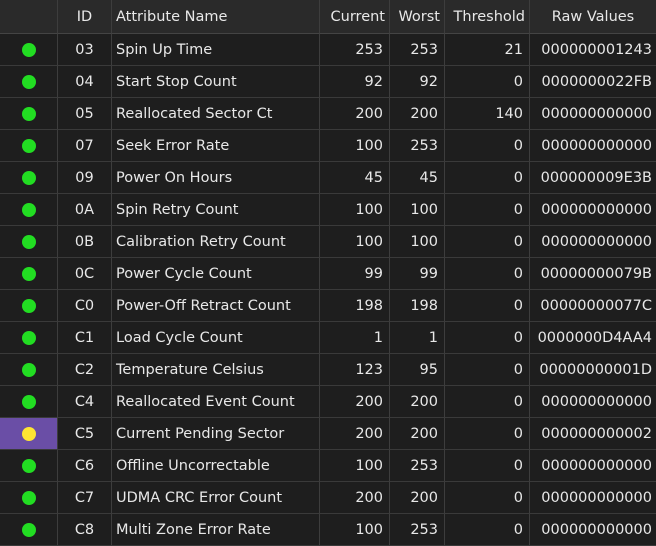 The width and height of the screenshot is (656, 546). Describe the element at coordinates (85, 466) in the screenshot. I see `attribute-id: C6` at that location.